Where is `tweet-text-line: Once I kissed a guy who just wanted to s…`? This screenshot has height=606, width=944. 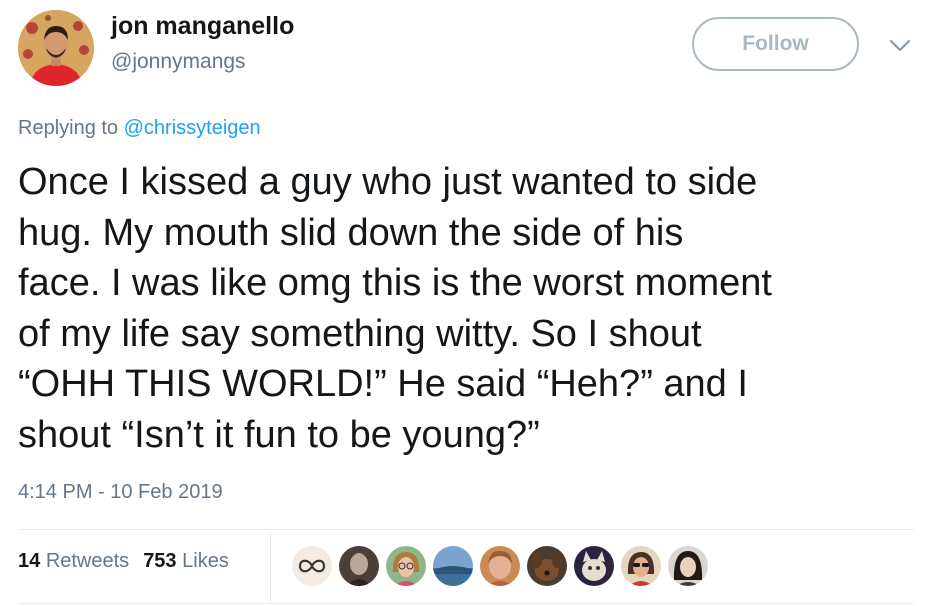 tweet-text-line: Once I kissed a guy who just wanted to s… is located at coordinates (388, 182).